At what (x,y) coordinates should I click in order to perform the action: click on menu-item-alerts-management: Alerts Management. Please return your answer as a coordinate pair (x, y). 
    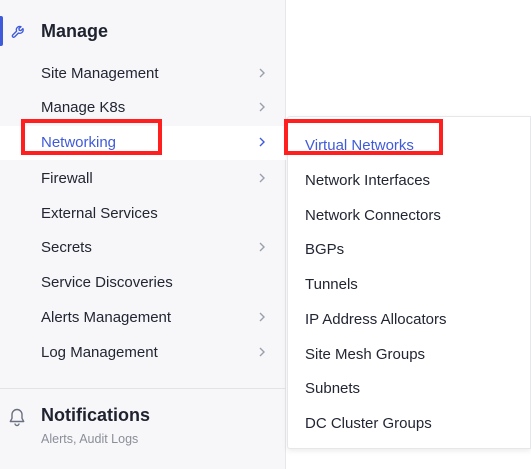
    Looking at the image, I should click on (143, 318).